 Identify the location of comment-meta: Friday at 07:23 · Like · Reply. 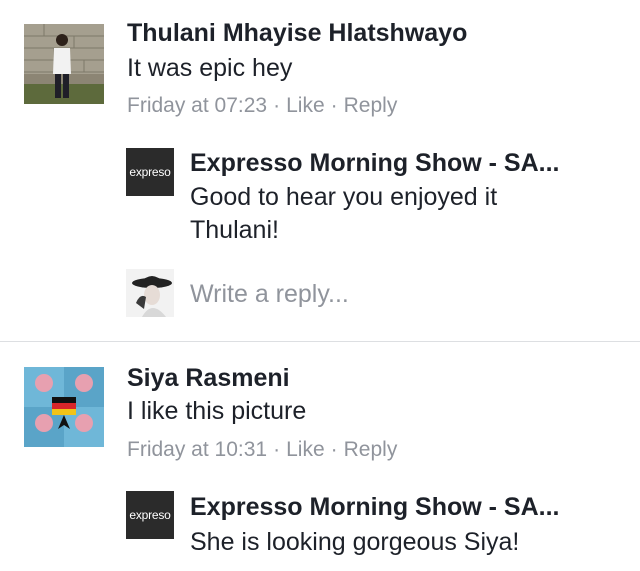
(262, 106).